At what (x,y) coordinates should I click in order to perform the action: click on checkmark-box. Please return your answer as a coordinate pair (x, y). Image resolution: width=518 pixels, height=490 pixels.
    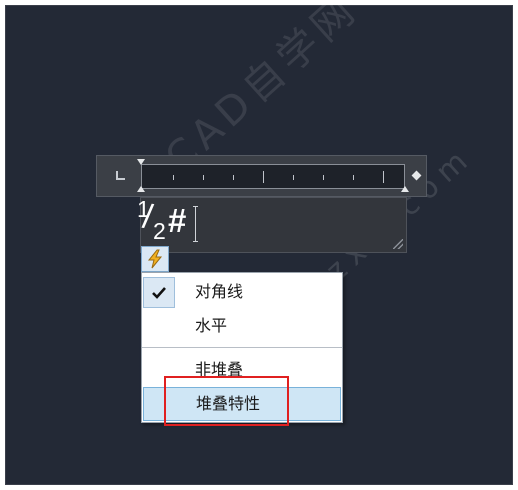
    Looking at the image, I should click on (159, 292).